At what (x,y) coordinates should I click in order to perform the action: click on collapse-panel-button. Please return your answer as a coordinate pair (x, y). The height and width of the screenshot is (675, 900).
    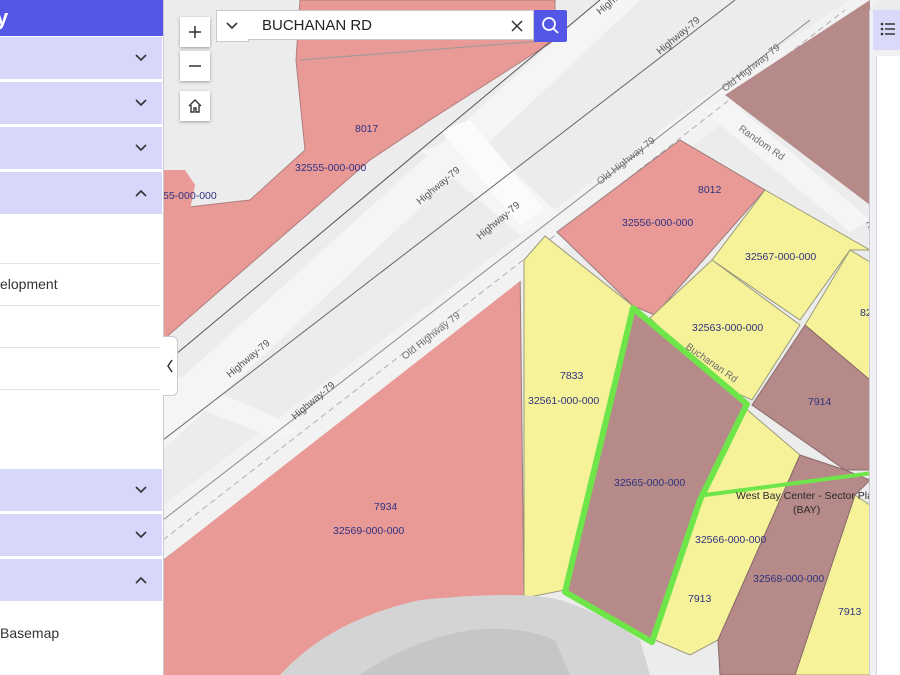
    Looking at the image, I should click on (170, 366).